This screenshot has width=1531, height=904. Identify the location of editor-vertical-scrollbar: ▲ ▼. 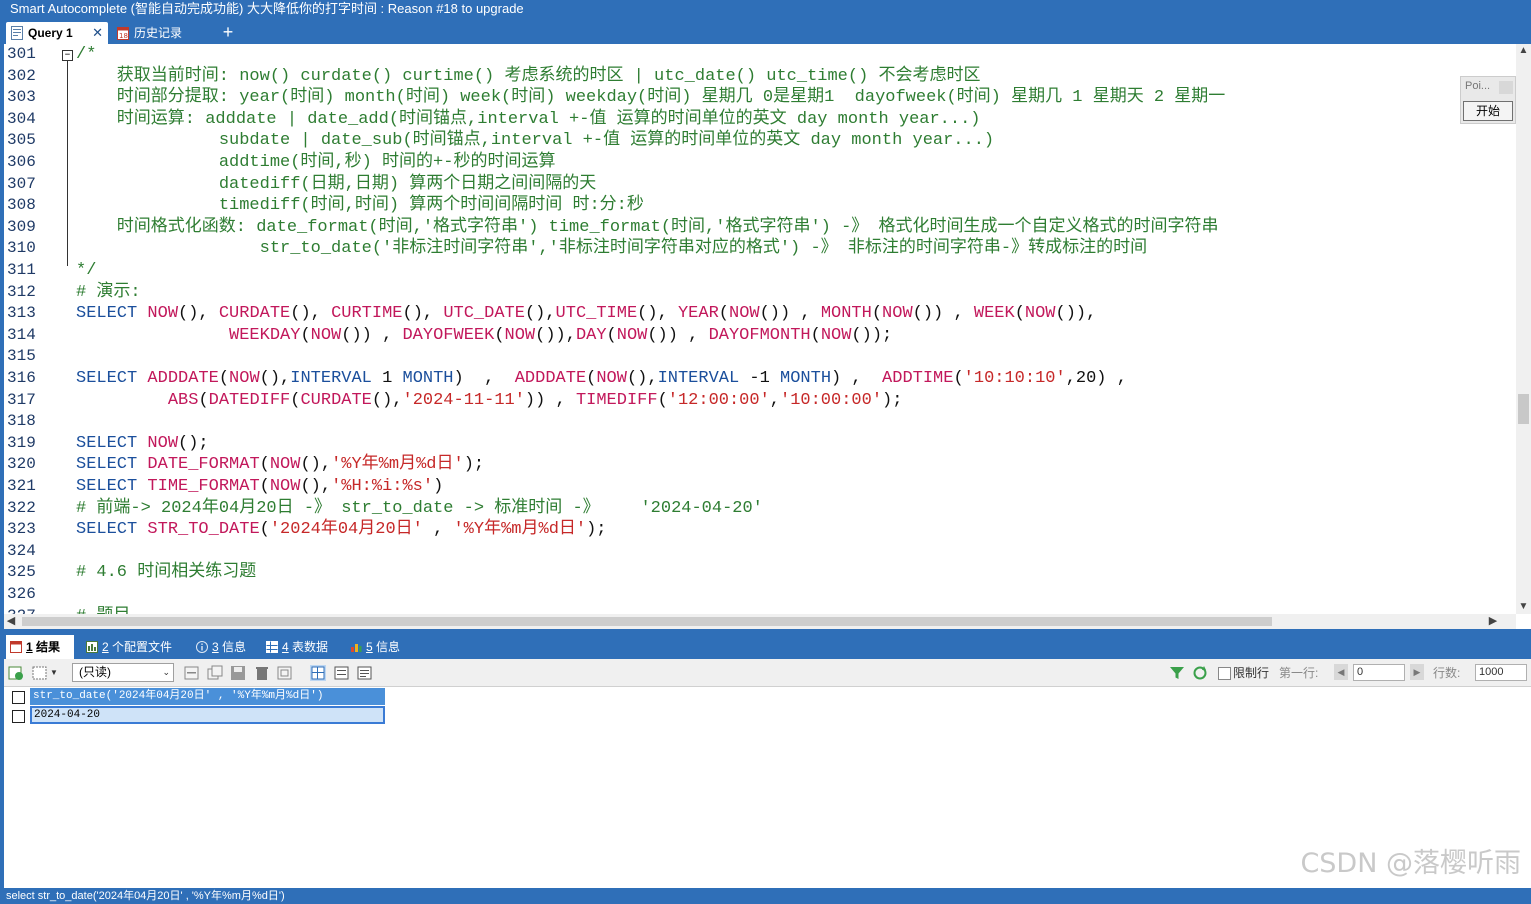
(1523, 329).